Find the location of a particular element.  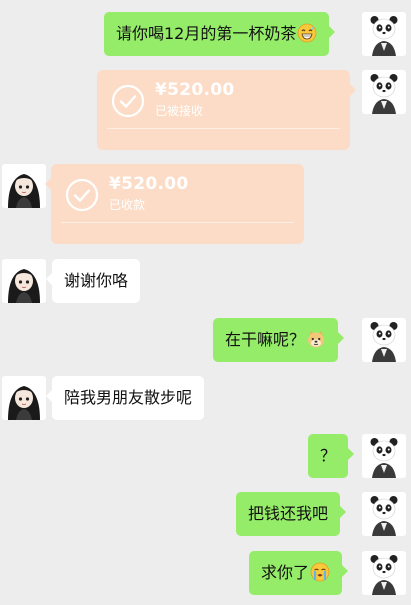

message-text: ？ is located at coordinates (328, 455).